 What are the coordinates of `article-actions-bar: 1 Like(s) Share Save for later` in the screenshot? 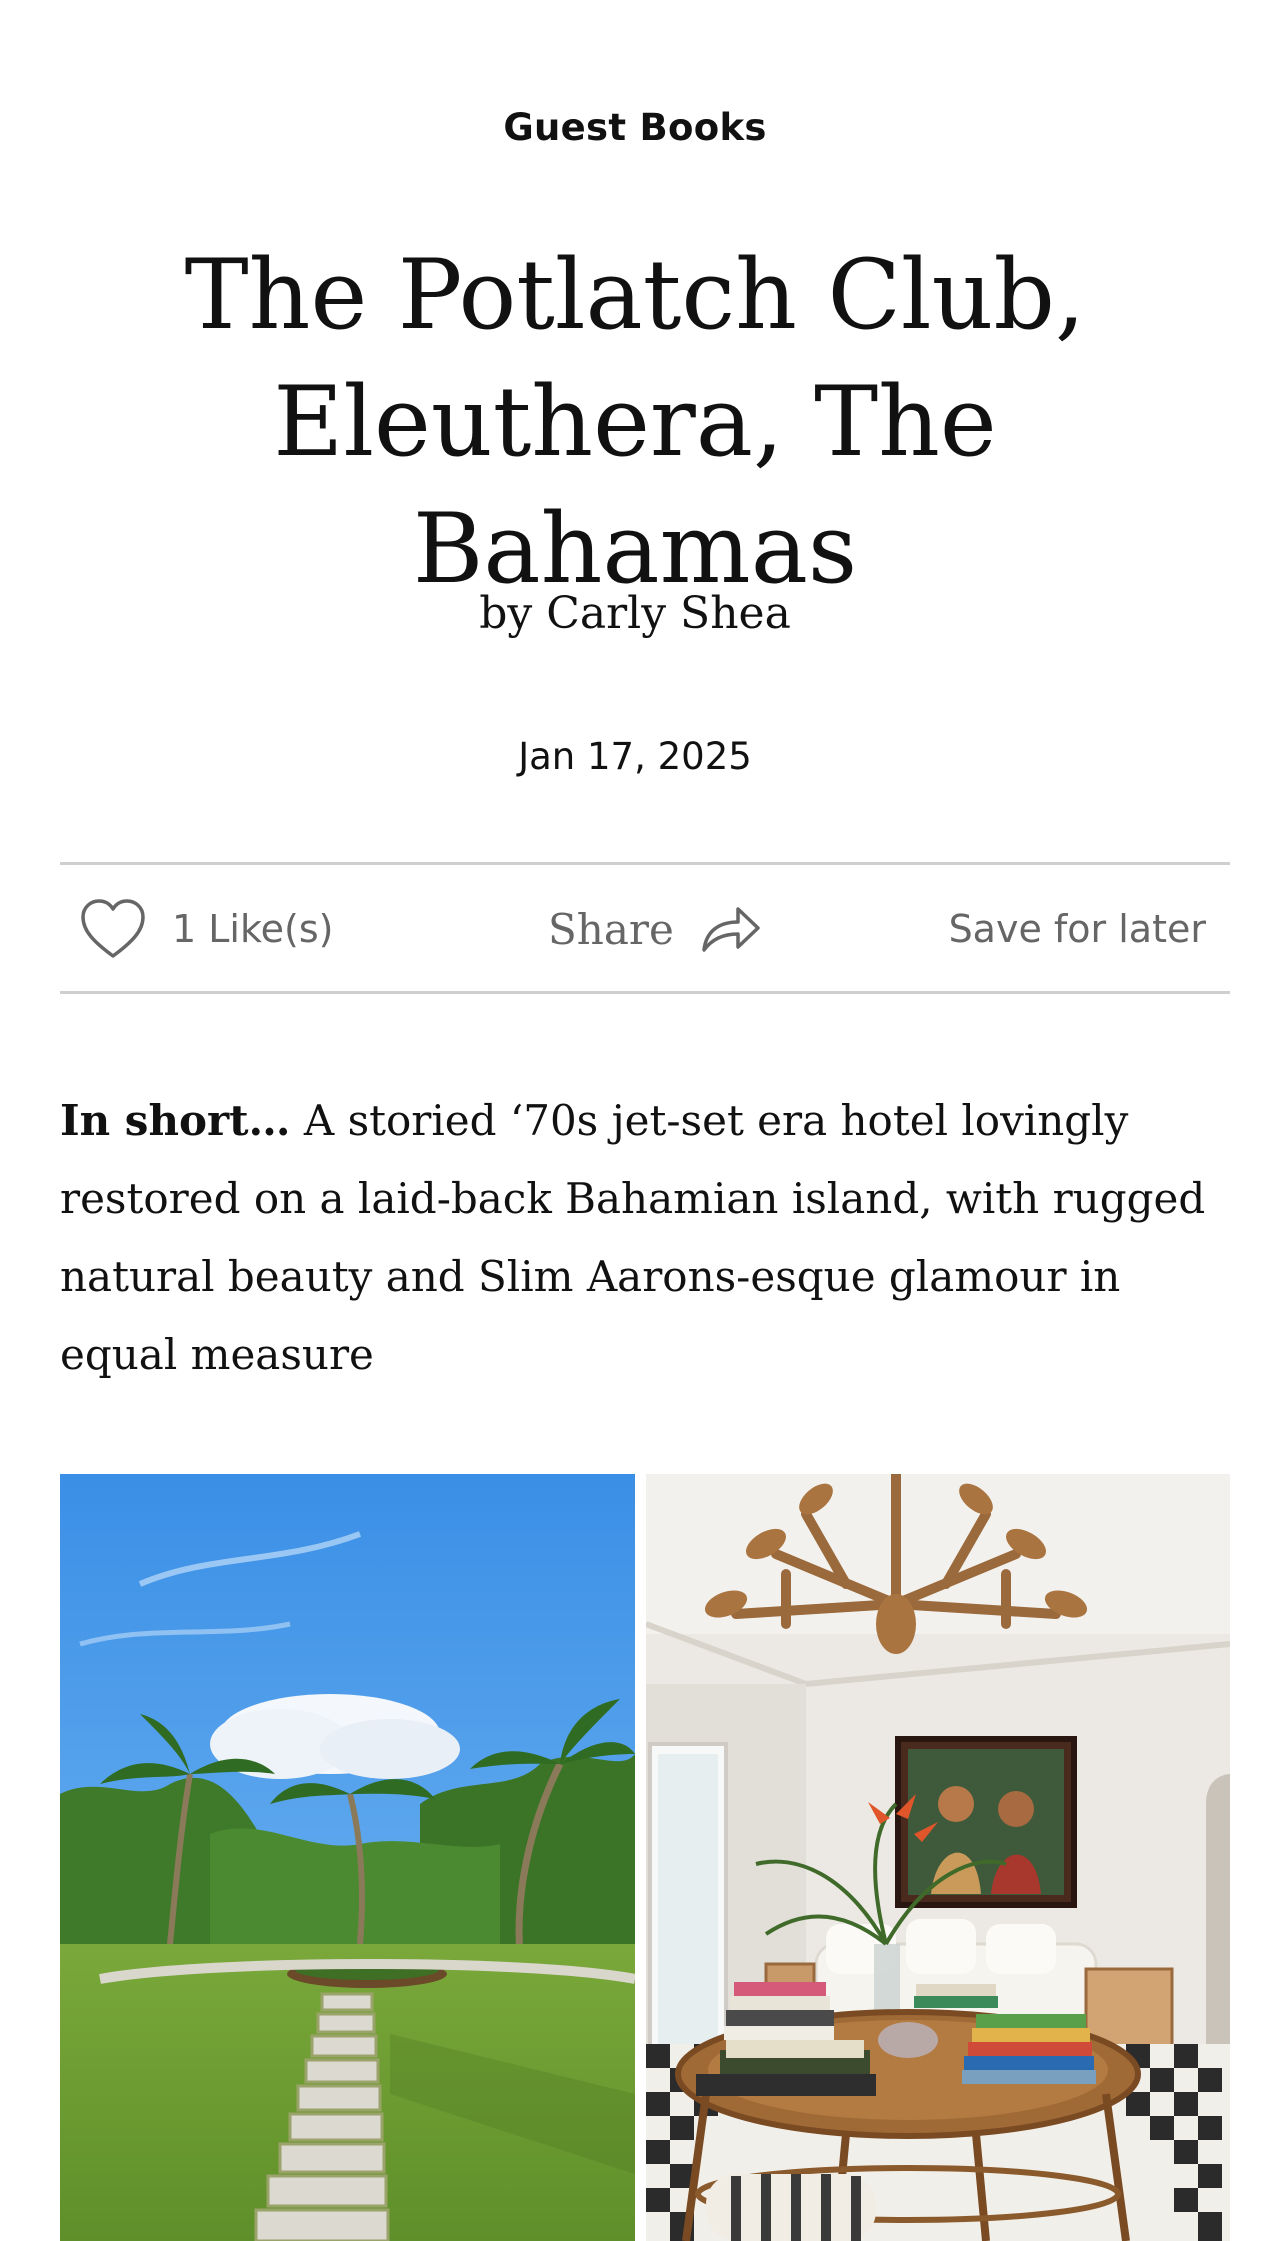 It's located at (645, 928).